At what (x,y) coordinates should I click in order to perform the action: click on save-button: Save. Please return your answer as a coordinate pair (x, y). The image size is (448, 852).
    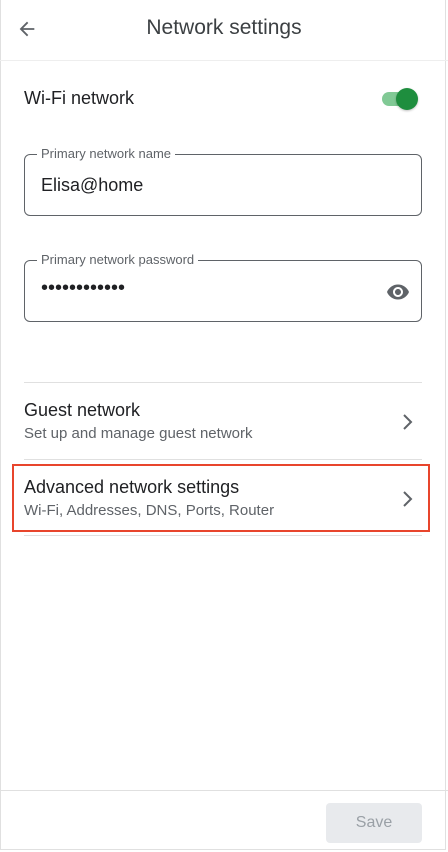
    Looking at the image, I should click on (374, 823).